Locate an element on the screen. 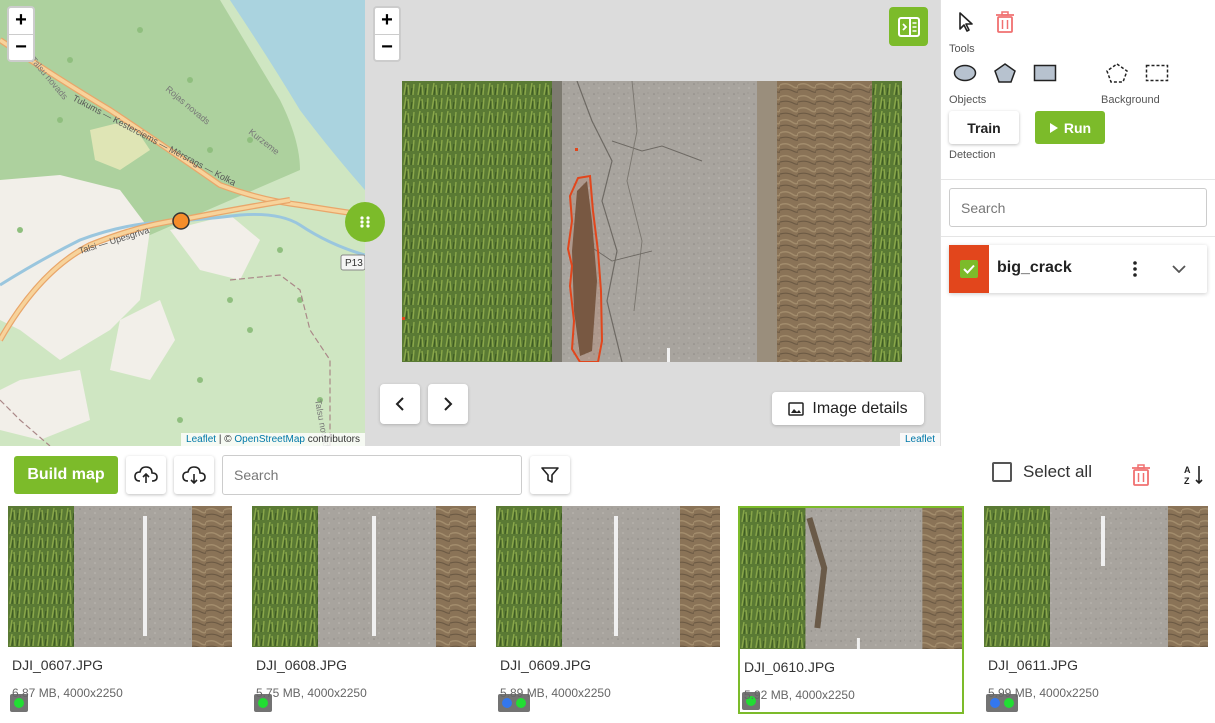 This screenshot has width=1215, height=723. image-thumbnail: DJI_0610.JPG 5.92 MB, 4000x2250 is located at coordinates (851, 610).